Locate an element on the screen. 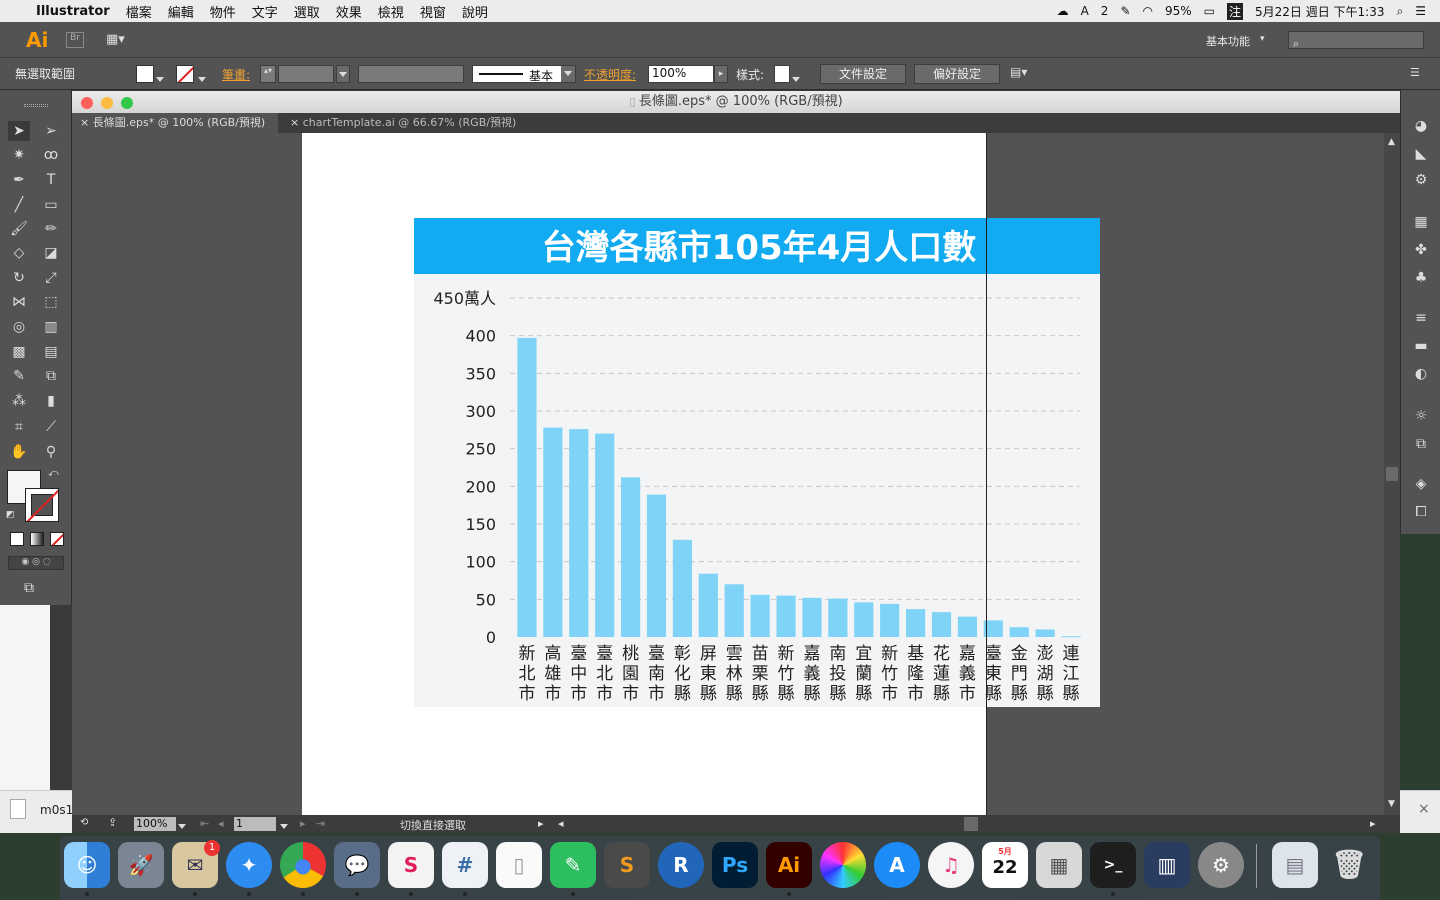 The width and height of the screenshot is (1440, 900). menu-file: 檔案 is located at coordinates (139, 11).